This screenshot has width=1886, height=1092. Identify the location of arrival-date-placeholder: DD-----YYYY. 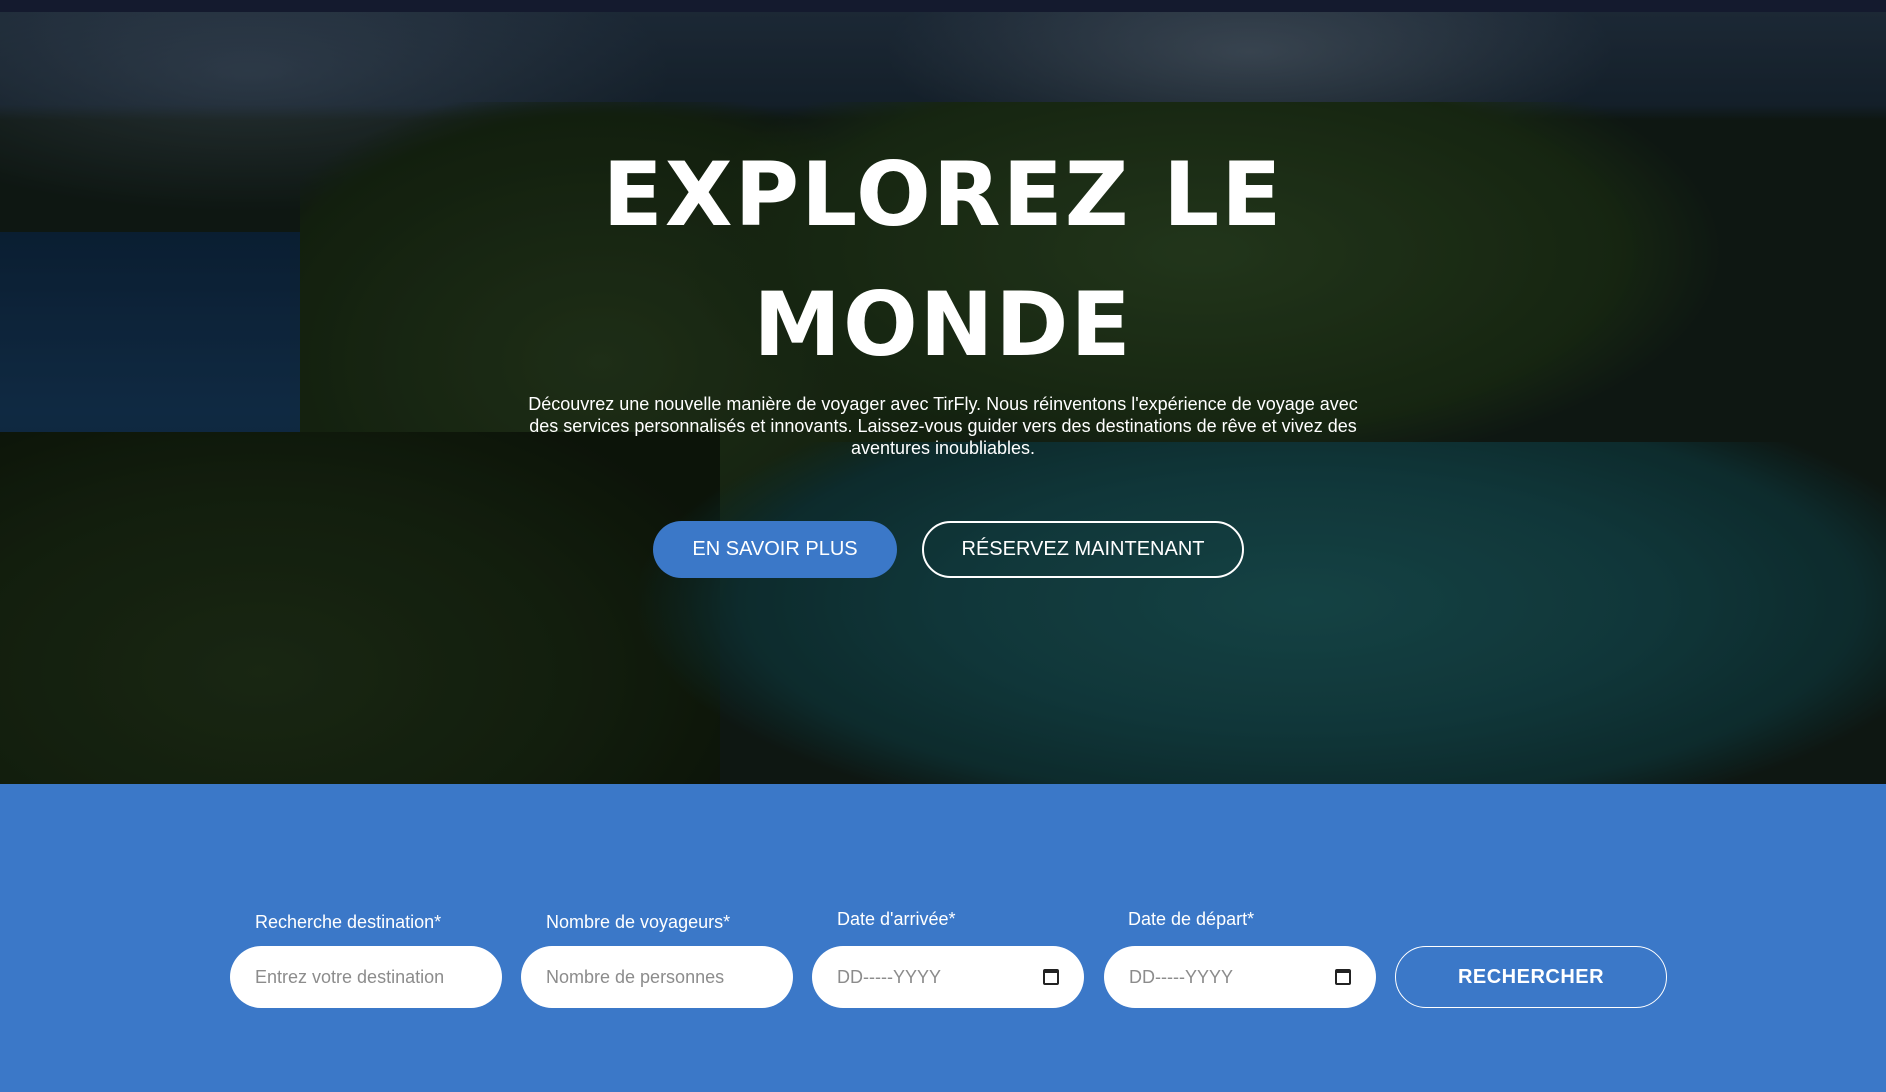
(889, 976).